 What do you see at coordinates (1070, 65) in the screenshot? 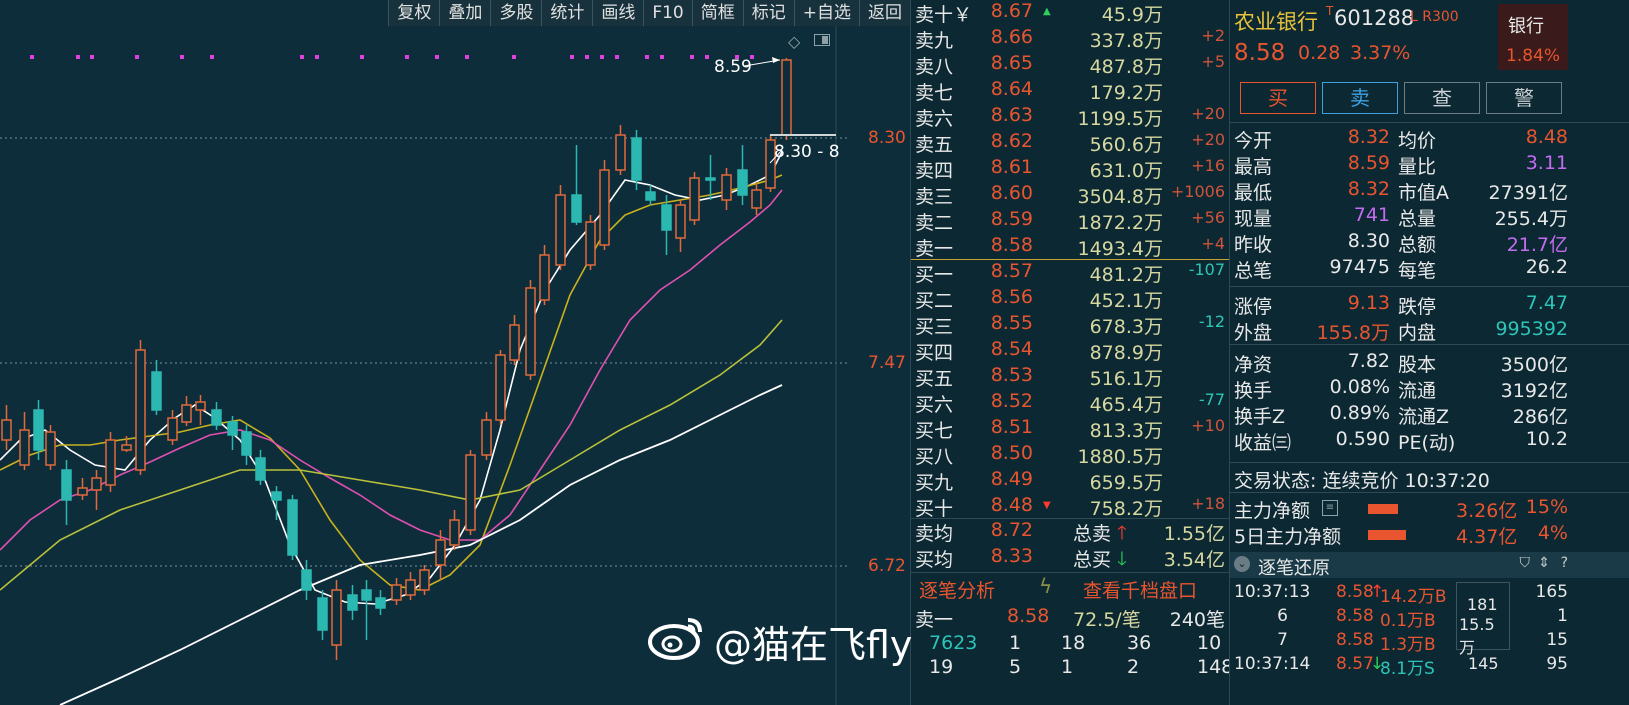
I see `ask-row: 卖八 8.65 487.8万 +5` at bounding box center [1070, 65].